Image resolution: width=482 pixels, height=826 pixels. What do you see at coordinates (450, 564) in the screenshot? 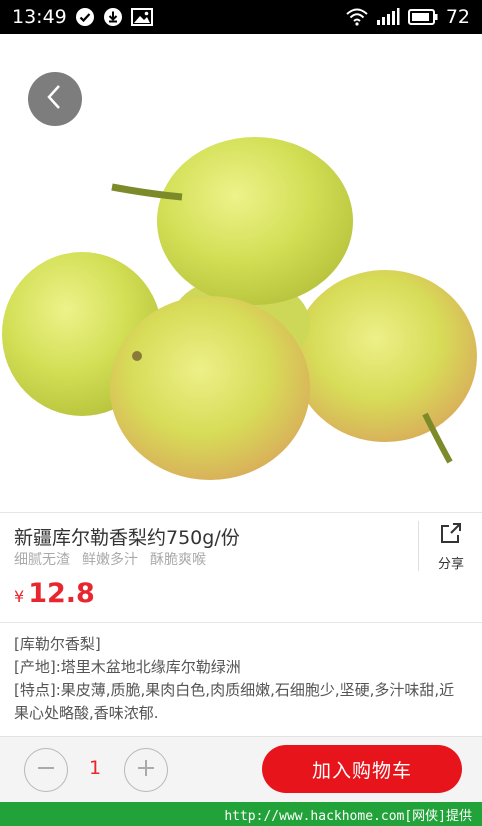
I see `share-label: 分享` at bounding box center [450, 564].